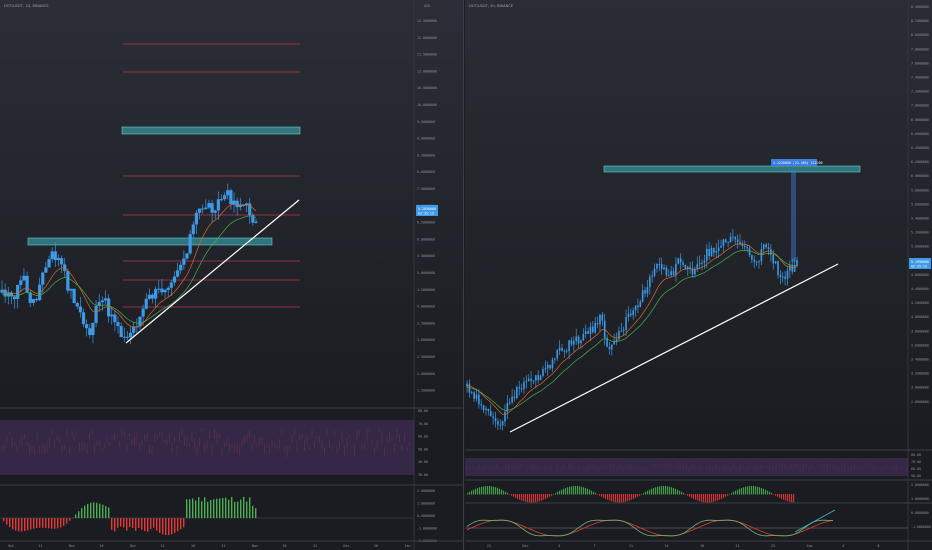 Image resolution: width=932 pixels, height=550 pixels. I want to click on price-scale-label: 10.0000000, so click(427, 105).